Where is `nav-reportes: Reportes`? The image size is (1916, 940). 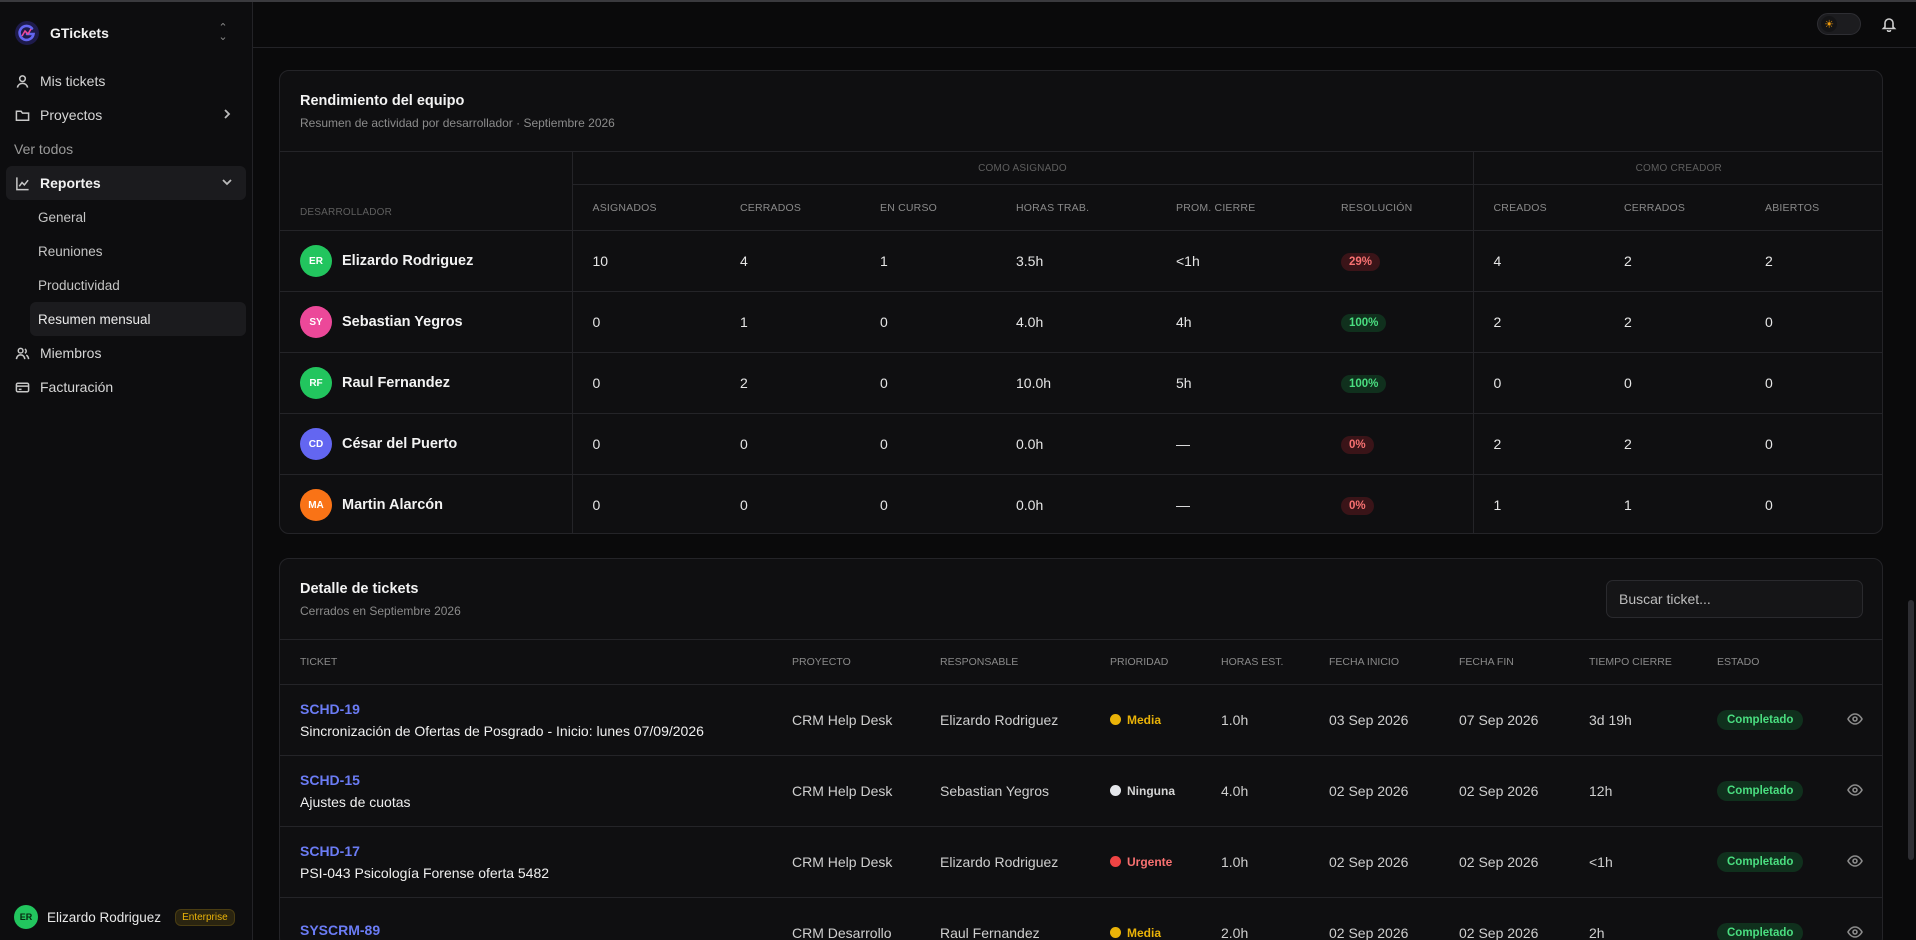
nav-reportes: Reportes is located at coordinates (126, 183).